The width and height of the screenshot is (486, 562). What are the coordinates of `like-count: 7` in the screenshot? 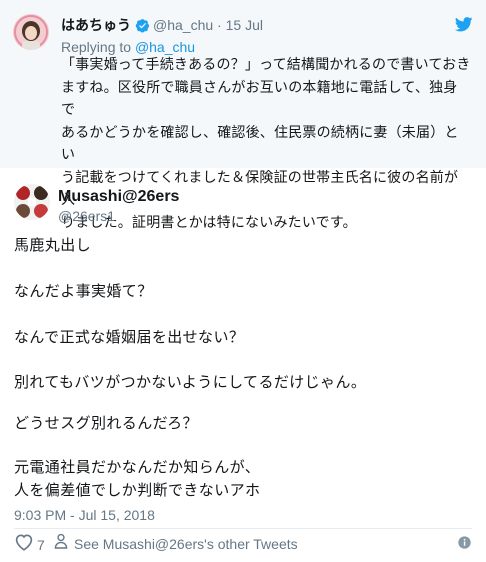 It's located at (41, 544).